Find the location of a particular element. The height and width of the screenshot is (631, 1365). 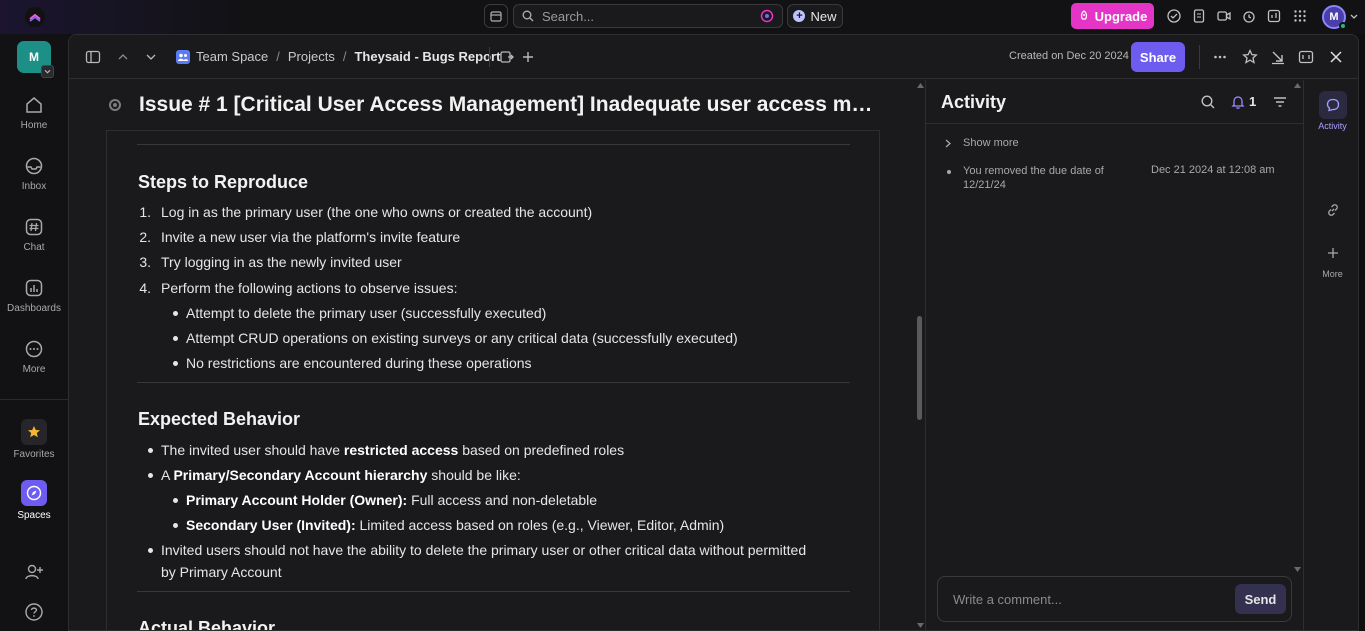

more-horizontal-icon is located at coordinates (1220, 57).